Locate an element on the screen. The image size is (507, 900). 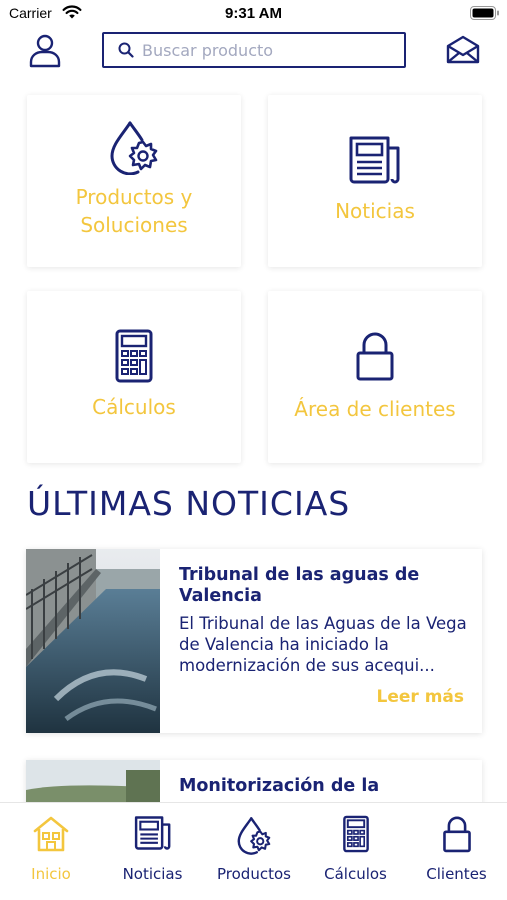
news-title: Tribunal de las aguas de Valencia is located at coordinates (299, 585).